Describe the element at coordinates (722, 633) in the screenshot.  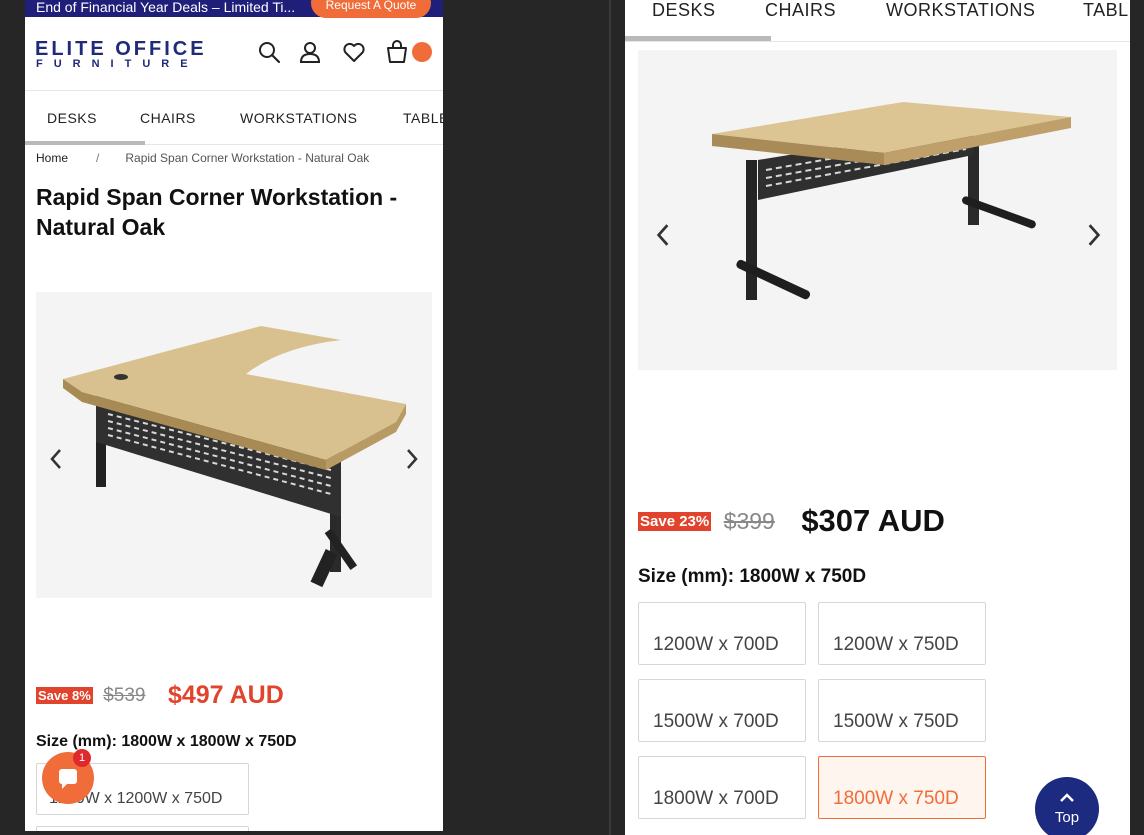
I see `size-option: 1200W x 700D` at that location.